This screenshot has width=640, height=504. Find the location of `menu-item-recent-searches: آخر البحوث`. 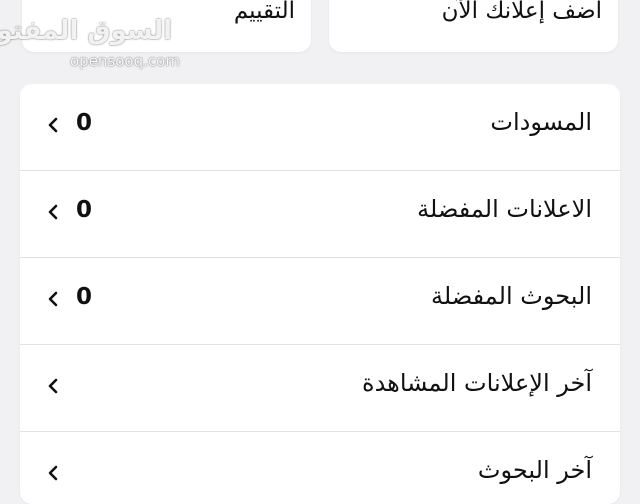

menu-item-recent-searches: آخر البحوث is located at coordinates (320, 468).